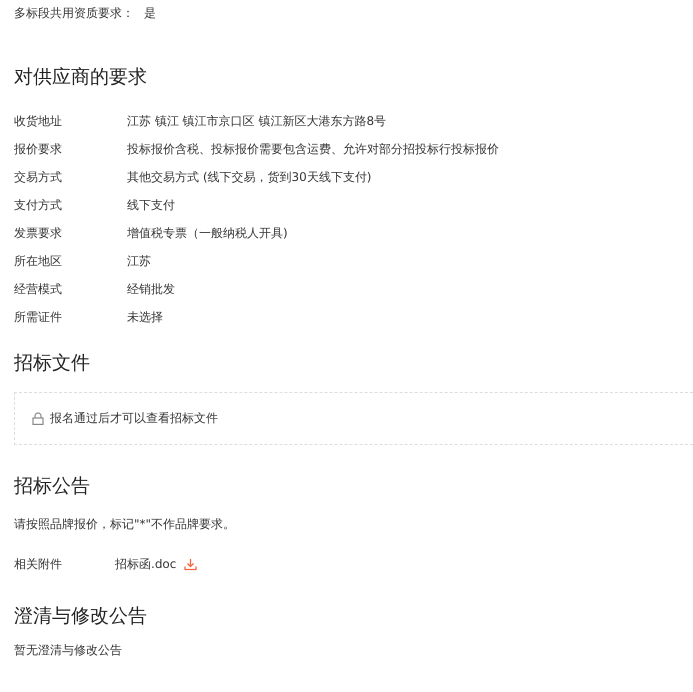  Describe the element at coordinates (81, 77) in the screenshot. I see `section-title: 对供应商的要求` at that location.